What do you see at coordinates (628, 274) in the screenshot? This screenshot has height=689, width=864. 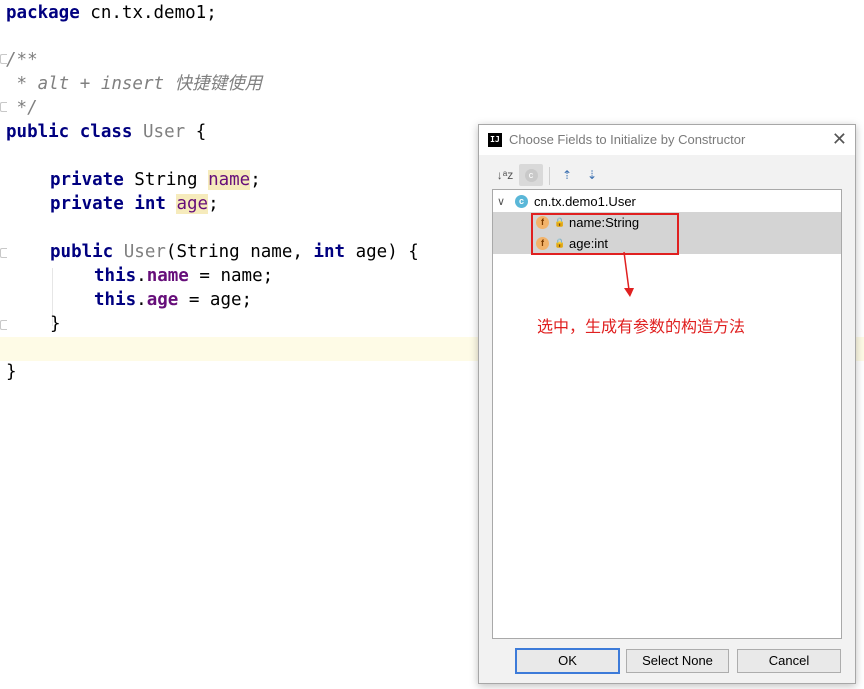 I see `annotation-arrow-icon` at bounding box center [628, 274].